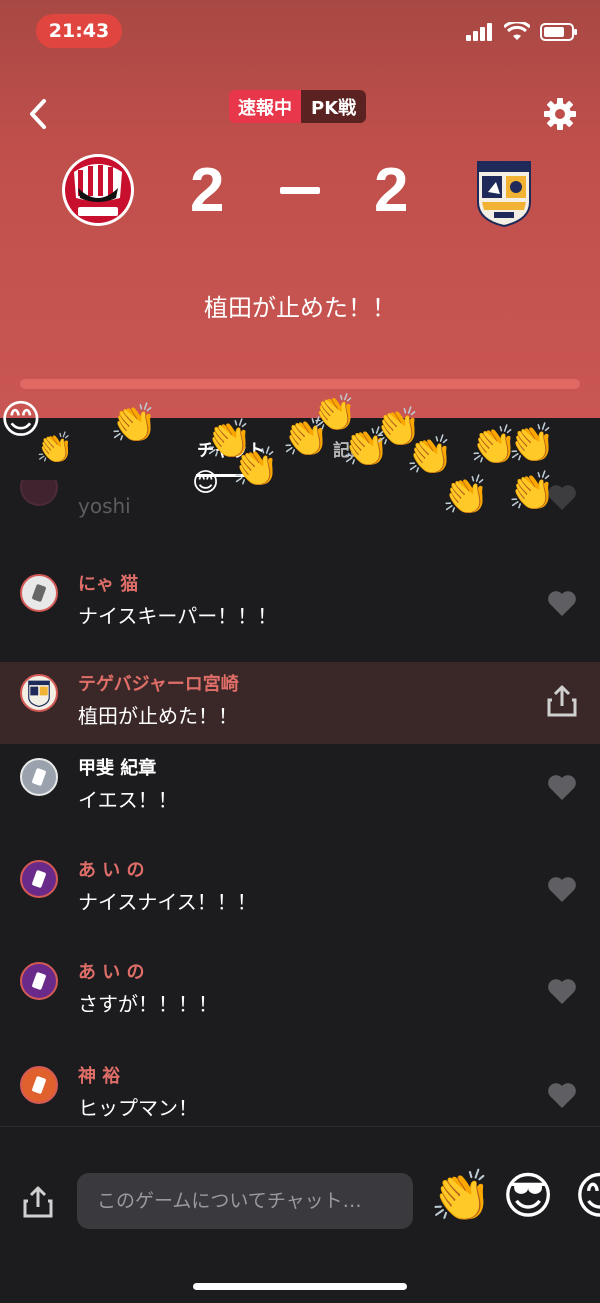 This screenshot has width=600, height=1303. What do you see at coordinates (38, 114) in the screenshot?
I see `back-chevron-icon` at bounding box center [38, 114].